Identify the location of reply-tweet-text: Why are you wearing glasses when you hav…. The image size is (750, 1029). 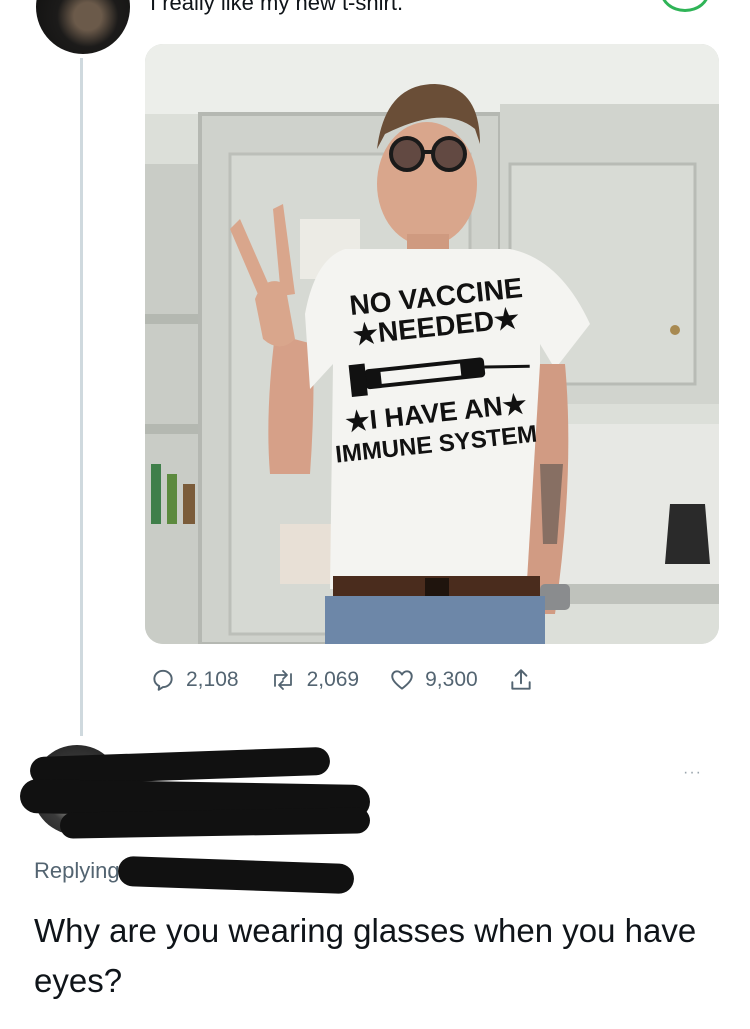
(365, 955).